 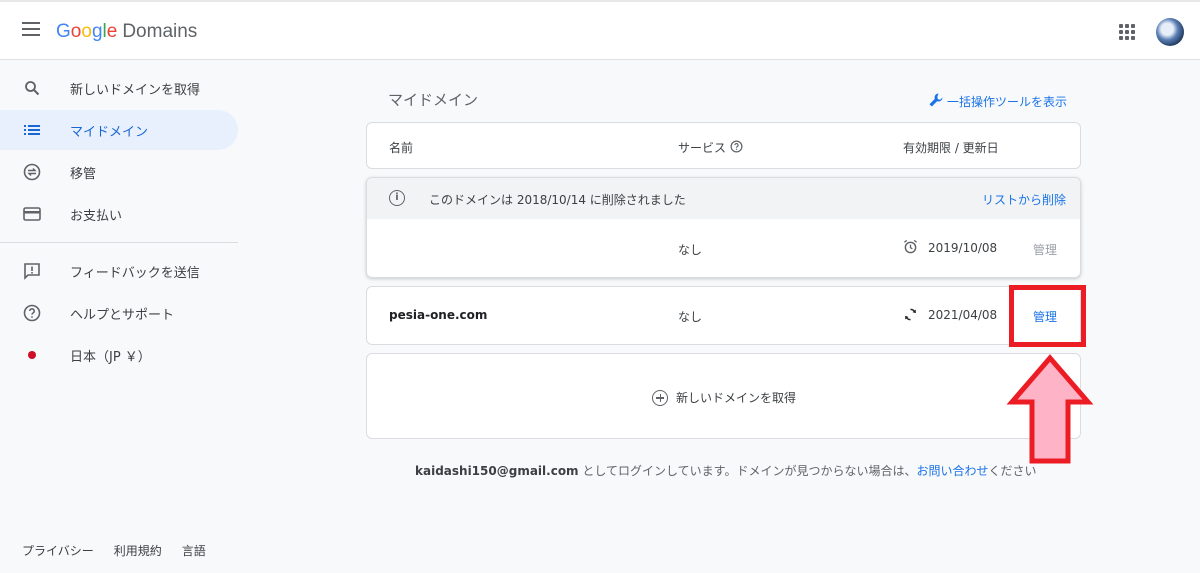 I want to click on sidebar-item-billing: お支払い, so click(x=119, y=214).